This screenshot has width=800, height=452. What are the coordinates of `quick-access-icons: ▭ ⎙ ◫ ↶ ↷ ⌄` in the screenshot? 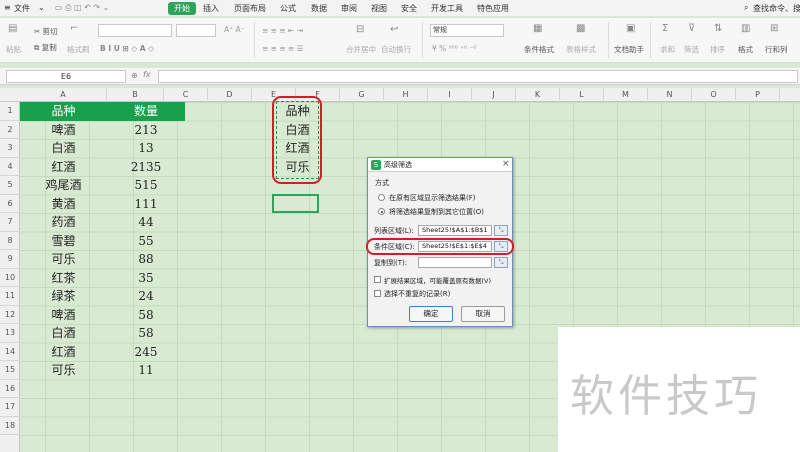 It's located at (82, 8).